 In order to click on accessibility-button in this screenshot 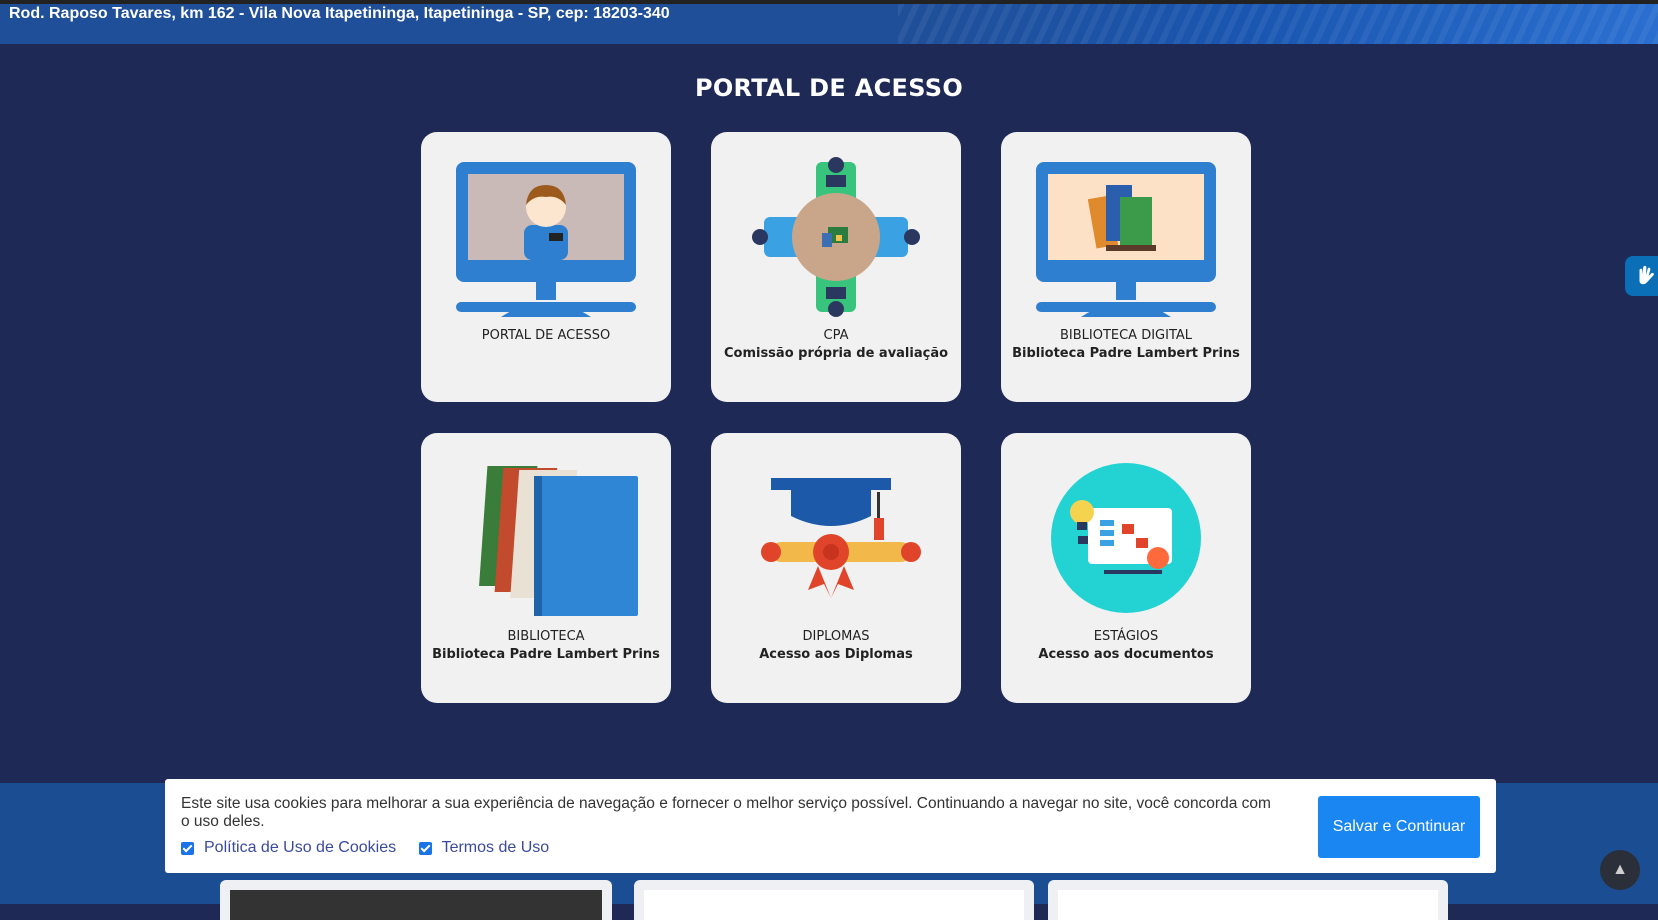, I will do `click(1641, 276)`.